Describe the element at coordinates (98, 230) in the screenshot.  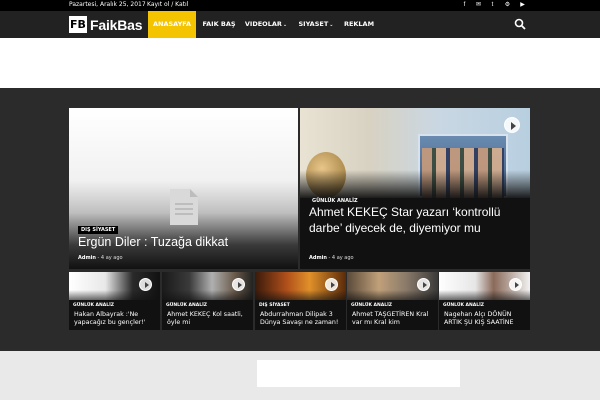
I see `category-badge: DIŞ SİYASET` at that location.